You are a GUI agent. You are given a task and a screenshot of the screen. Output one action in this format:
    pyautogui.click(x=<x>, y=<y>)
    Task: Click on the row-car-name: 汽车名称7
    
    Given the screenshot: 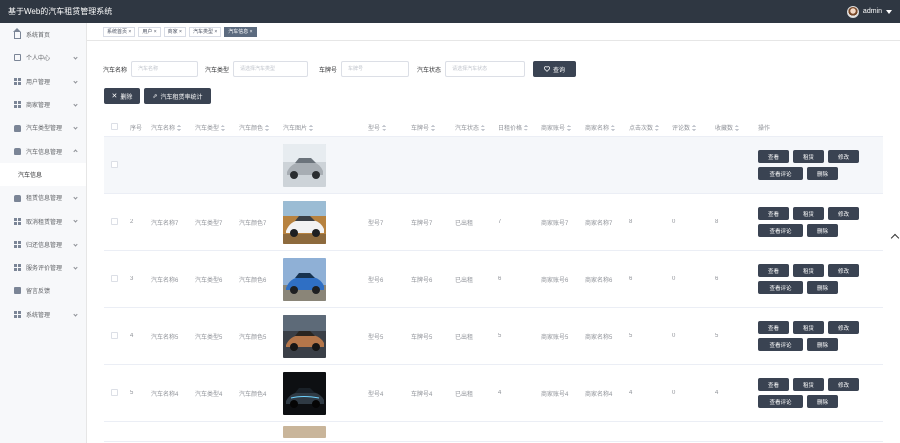 What is the action you would take?
    pyautogui.click(x=165, y=223)
    